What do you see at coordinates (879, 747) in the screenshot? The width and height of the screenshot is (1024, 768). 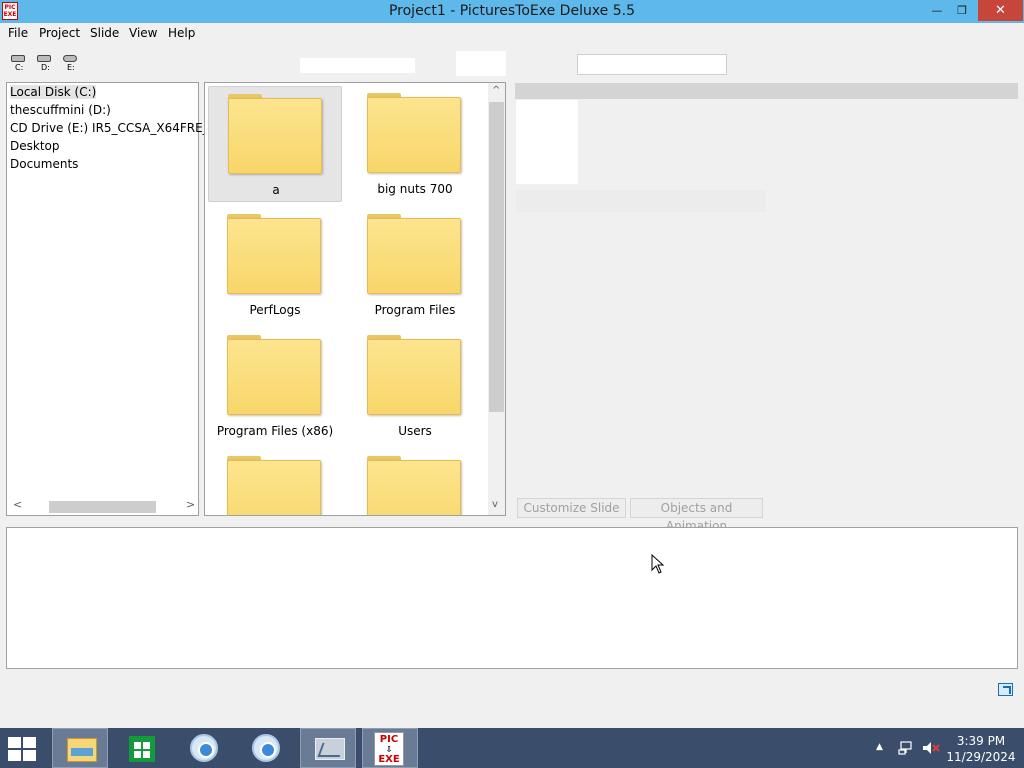 I see `show-hidden-icons-icon: ▲` at bounding box center [879, 747].